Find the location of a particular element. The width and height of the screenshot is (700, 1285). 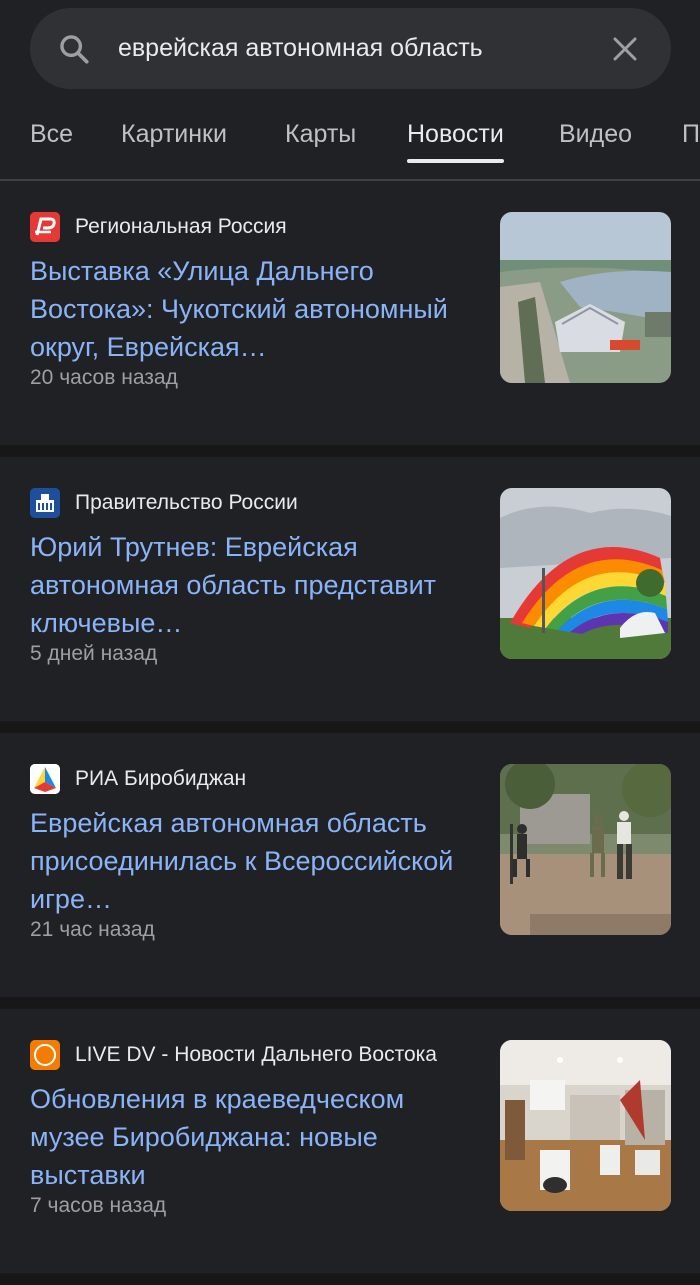

close-icon is located at coordinates (625, 49).